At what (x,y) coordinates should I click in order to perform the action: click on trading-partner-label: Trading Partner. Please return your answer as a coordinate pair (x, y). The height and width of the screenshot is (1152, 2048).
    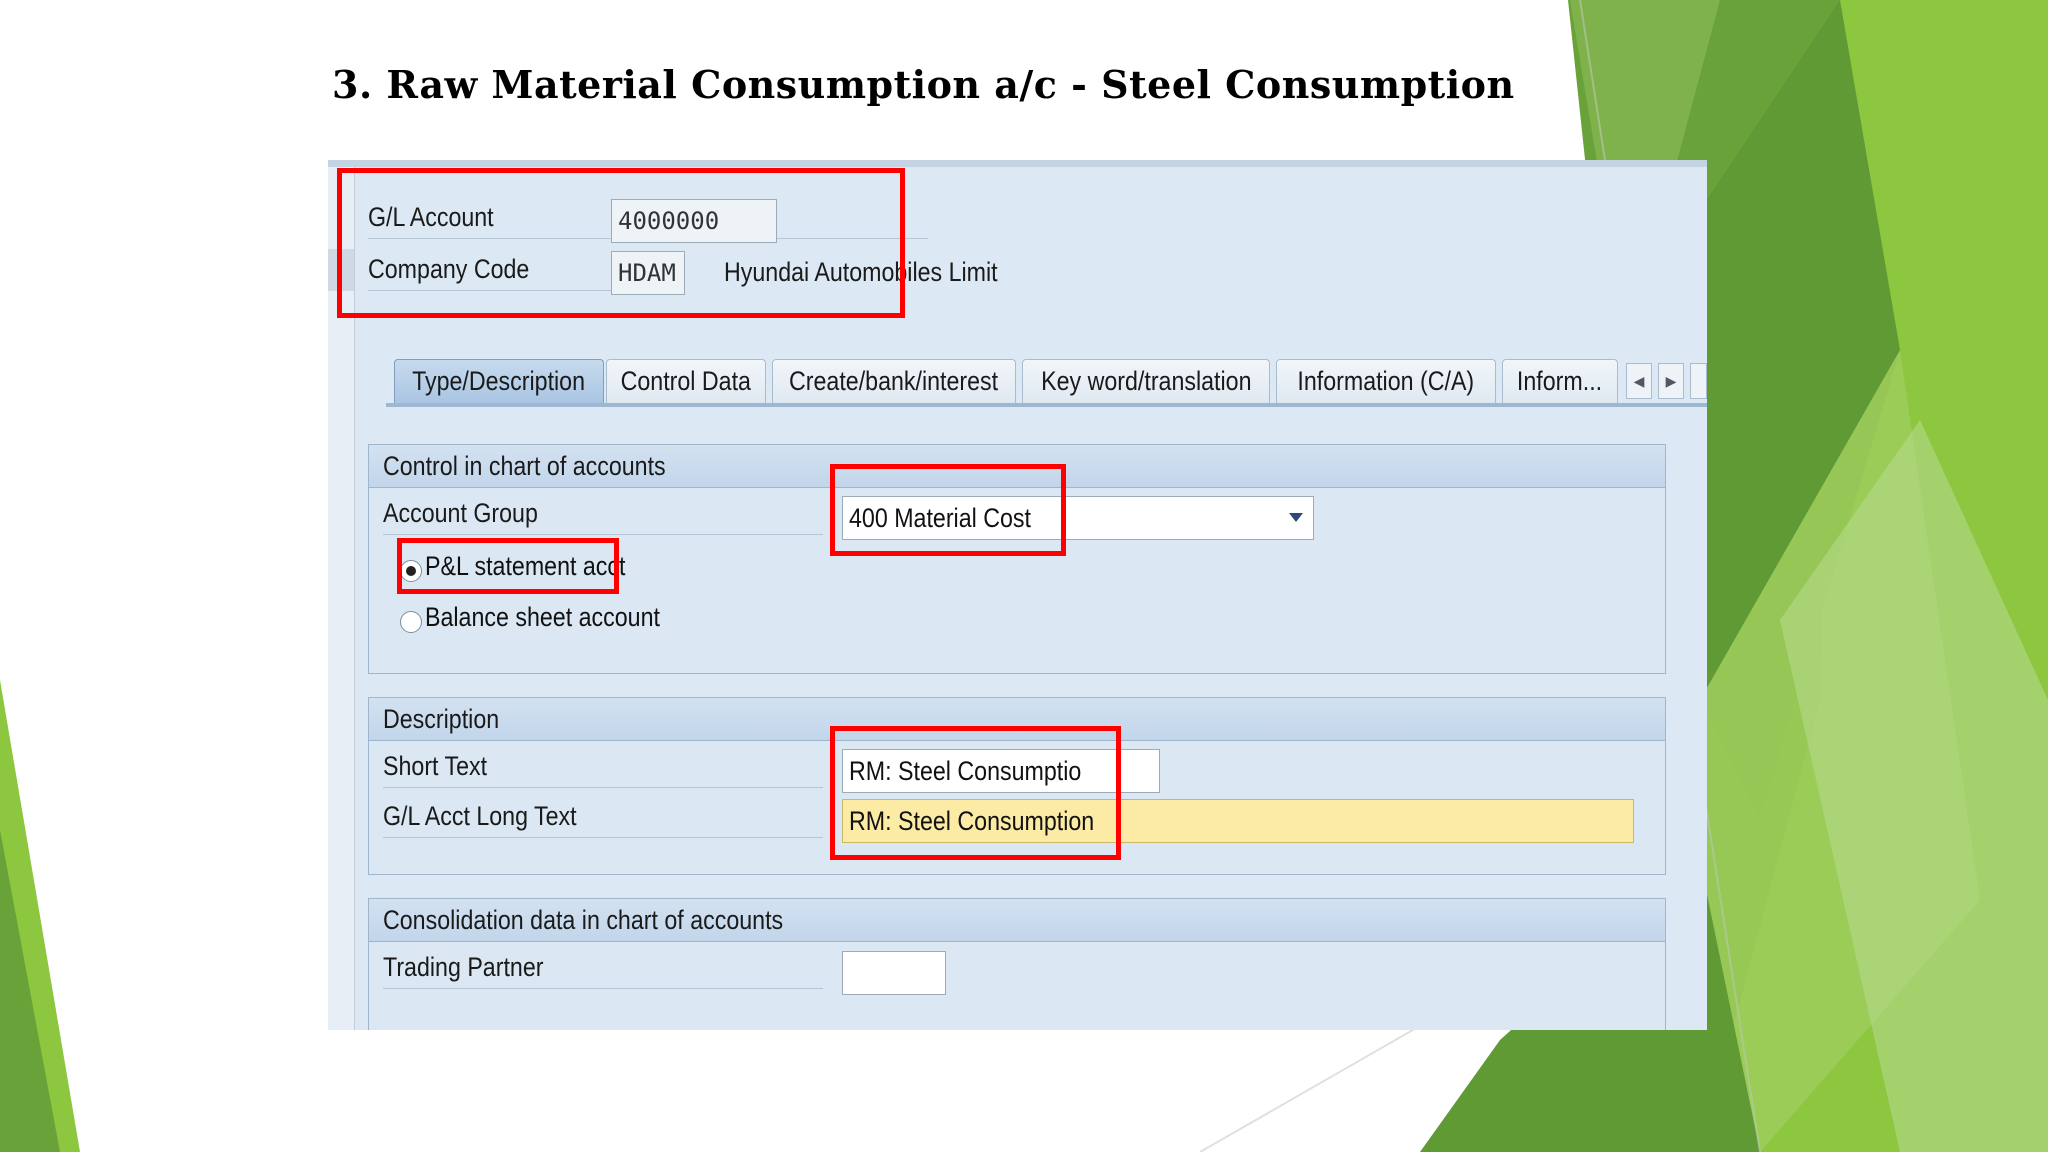
    Looking at the image, I should click on (463, 966).